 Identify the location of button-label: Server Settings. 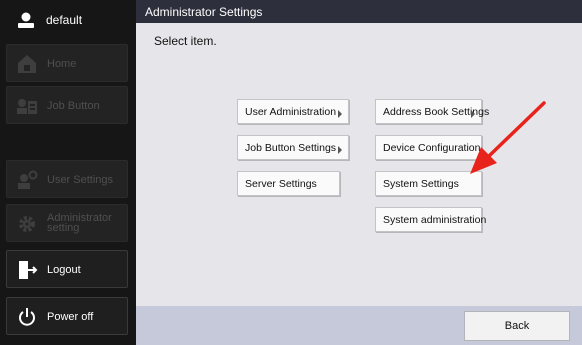
(281, 184).